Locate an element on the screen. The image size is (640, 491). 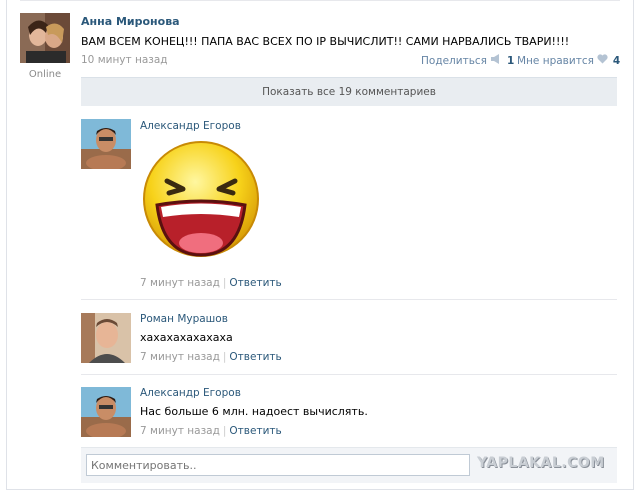
post-author-avatar is located at coordinates (45, 38).